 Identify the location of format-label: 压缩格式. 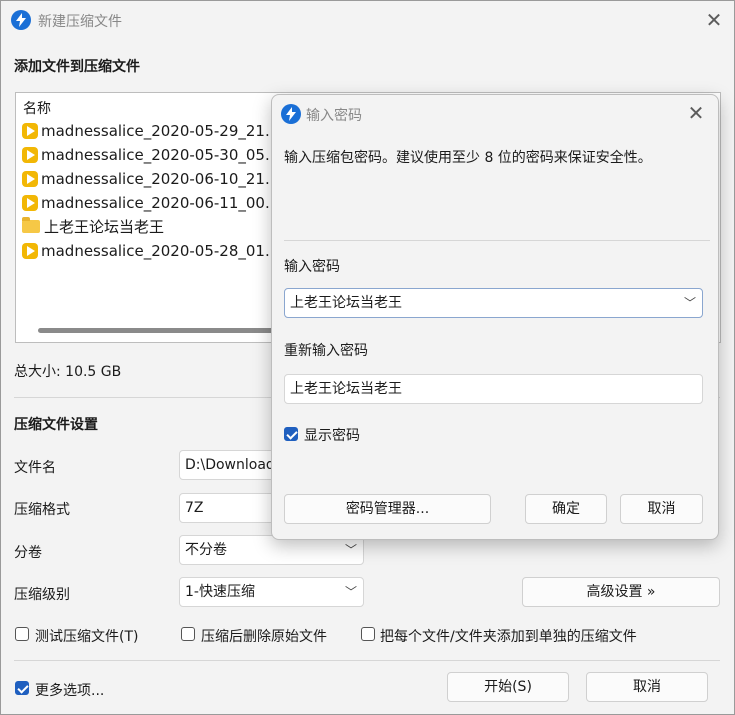
(42, 510).